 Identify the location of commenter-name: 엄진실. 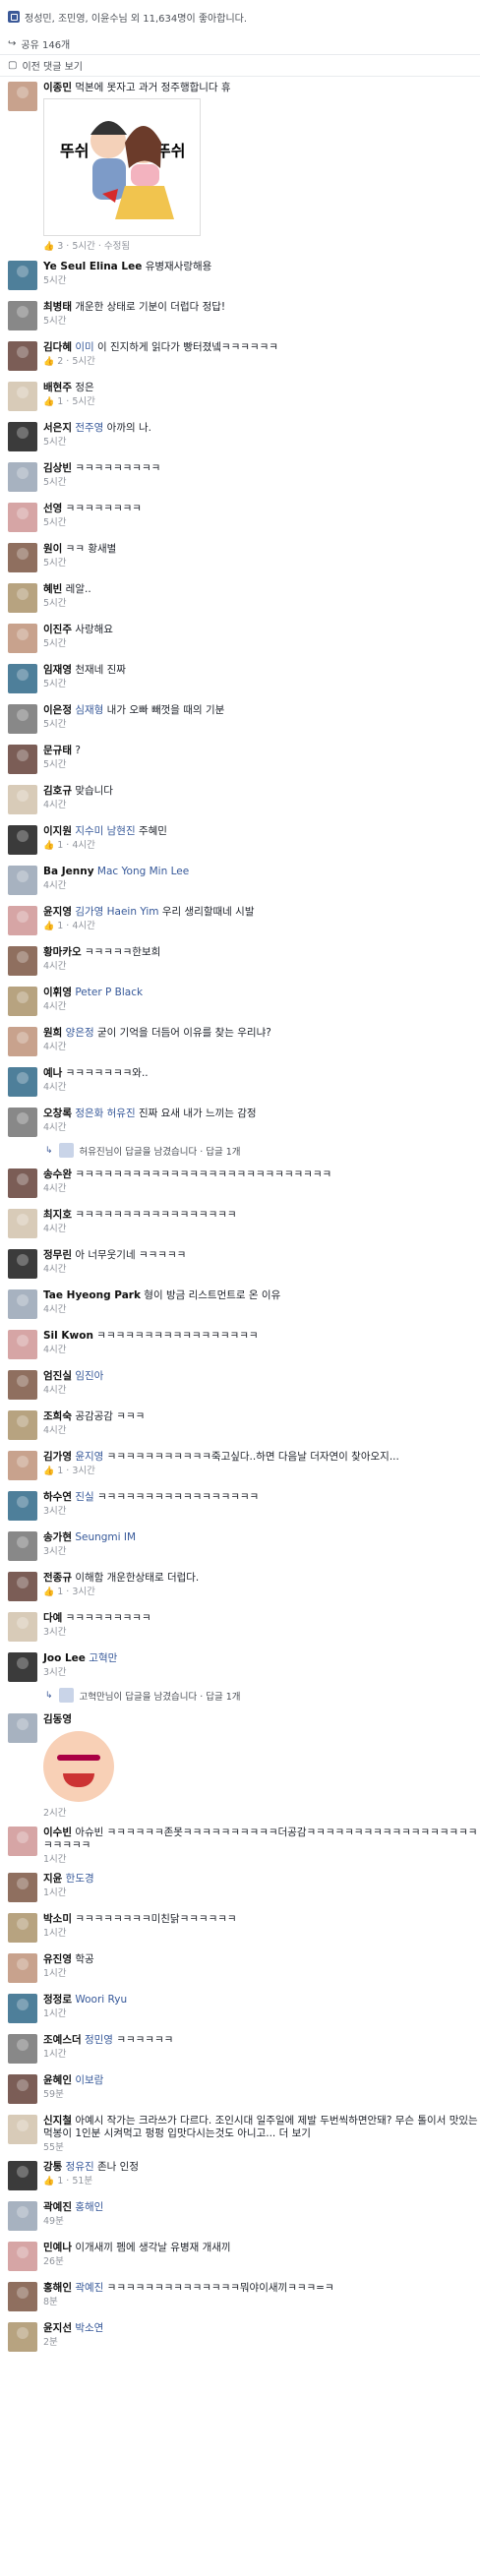
(57, 1376).